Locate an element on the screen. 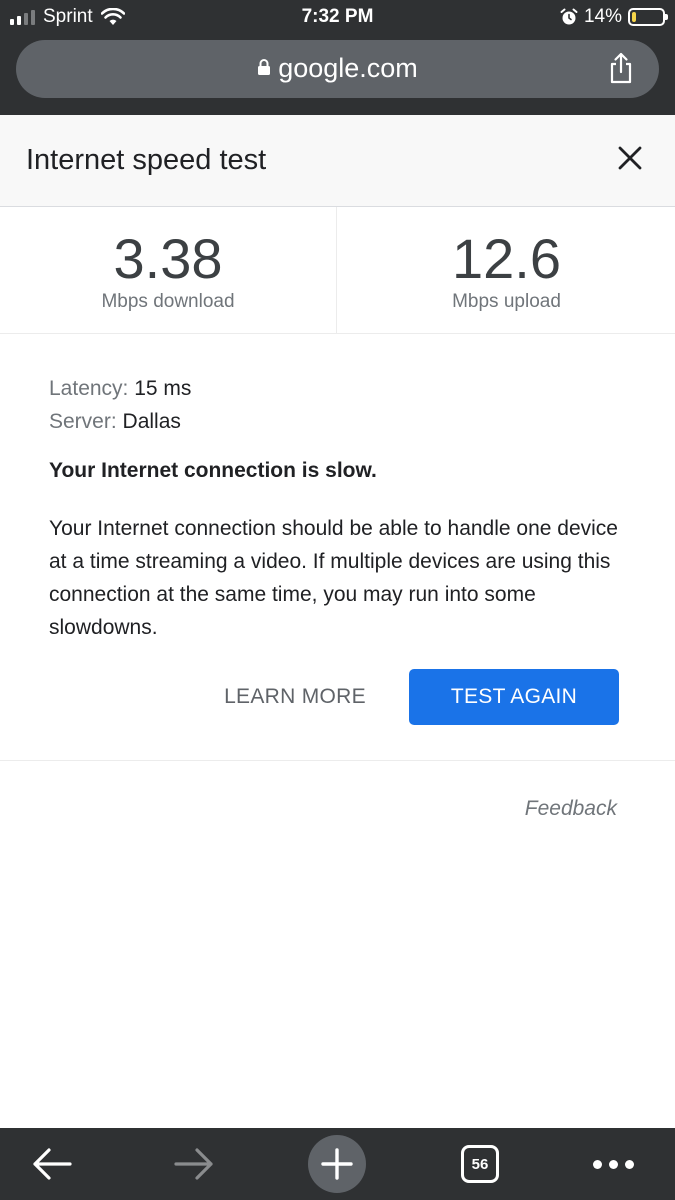 Image resolution: width=675 pixels, height=1200 pixels. url-display: google.com is located at coordinates (337, 68).